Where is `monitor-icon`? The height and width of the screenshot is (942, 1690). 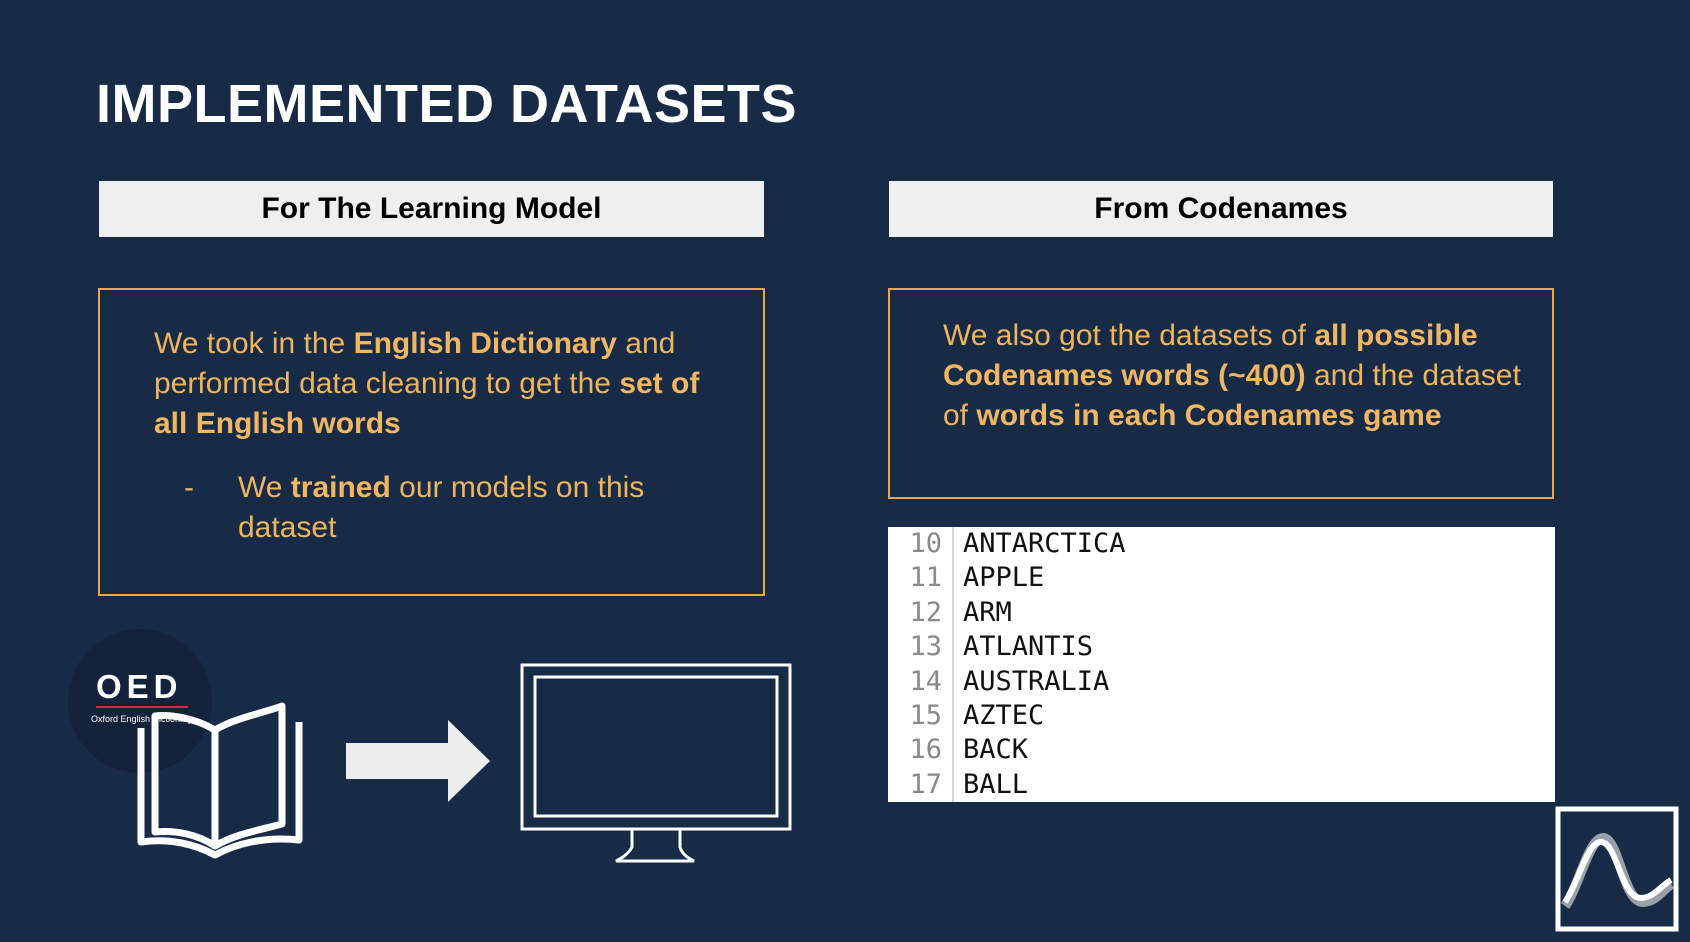
monitor-icon is located at coordinates (656, 763).